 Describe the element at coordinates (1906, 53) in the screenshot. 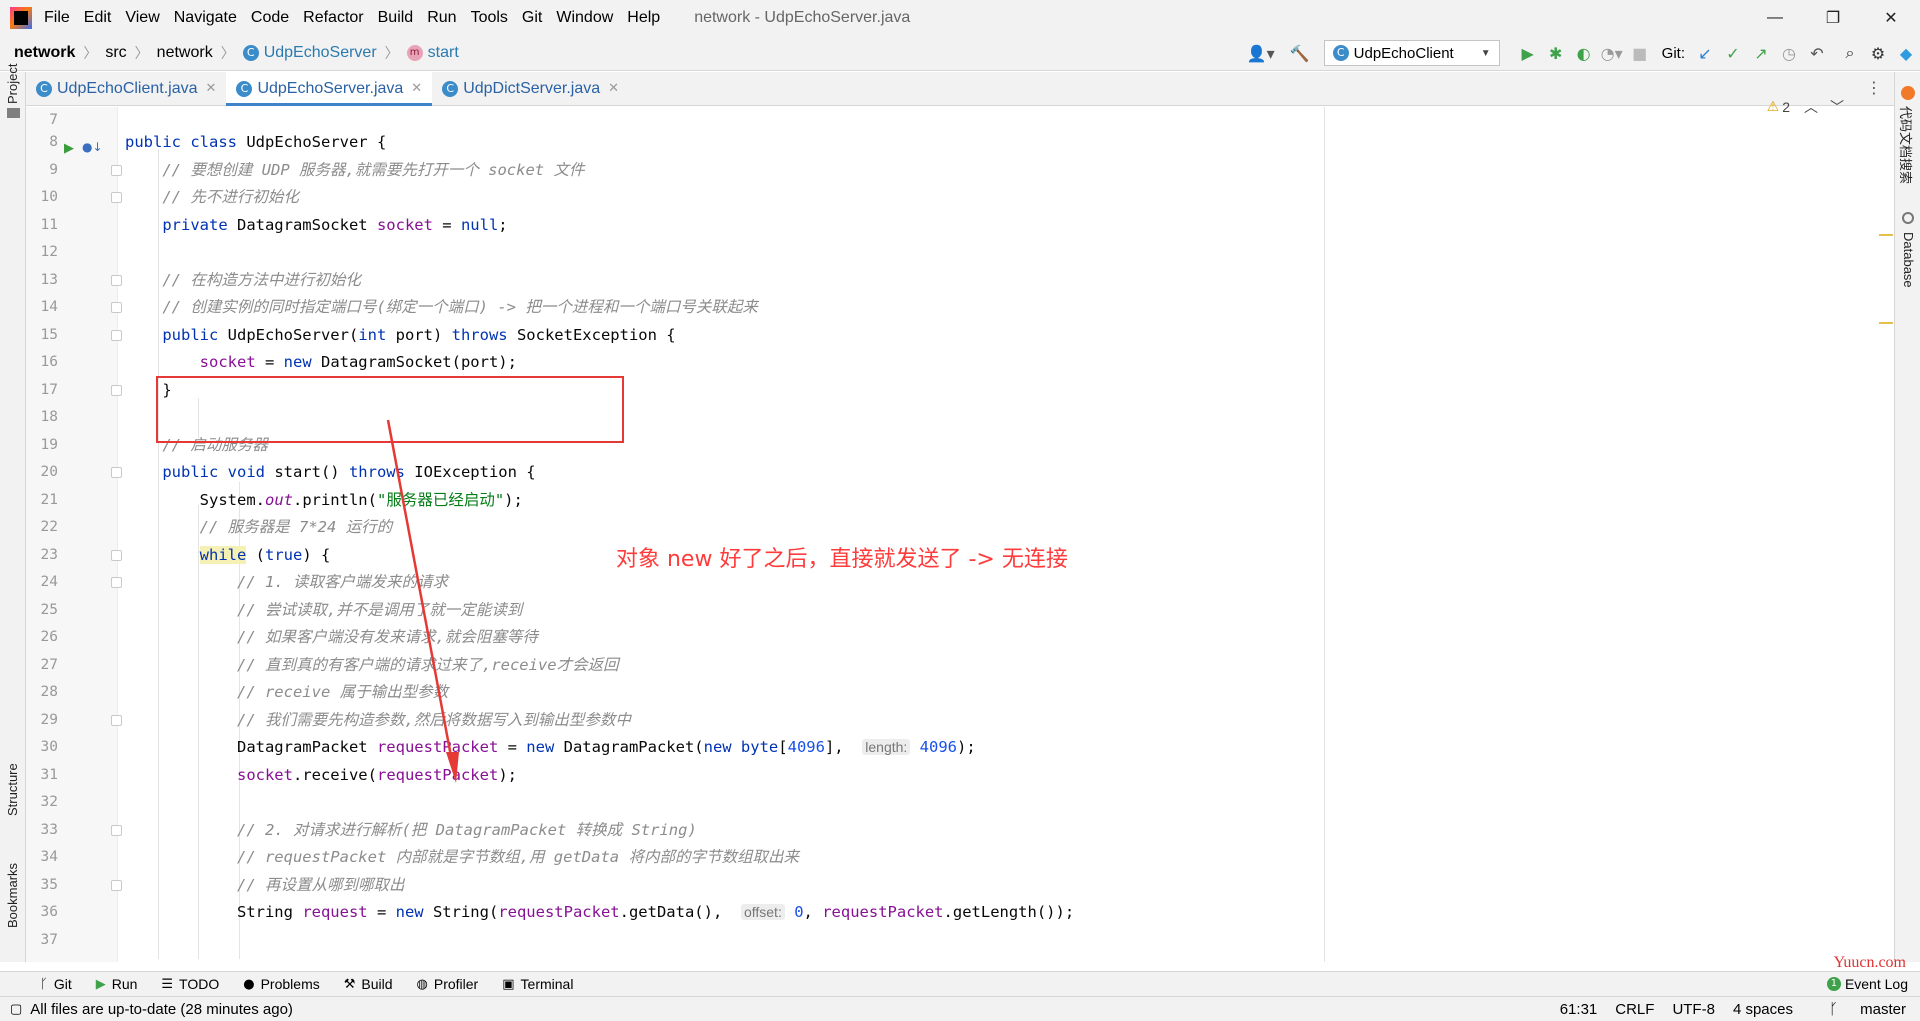

I see `jetbrains-toolbox-icon: ◆` at that location.